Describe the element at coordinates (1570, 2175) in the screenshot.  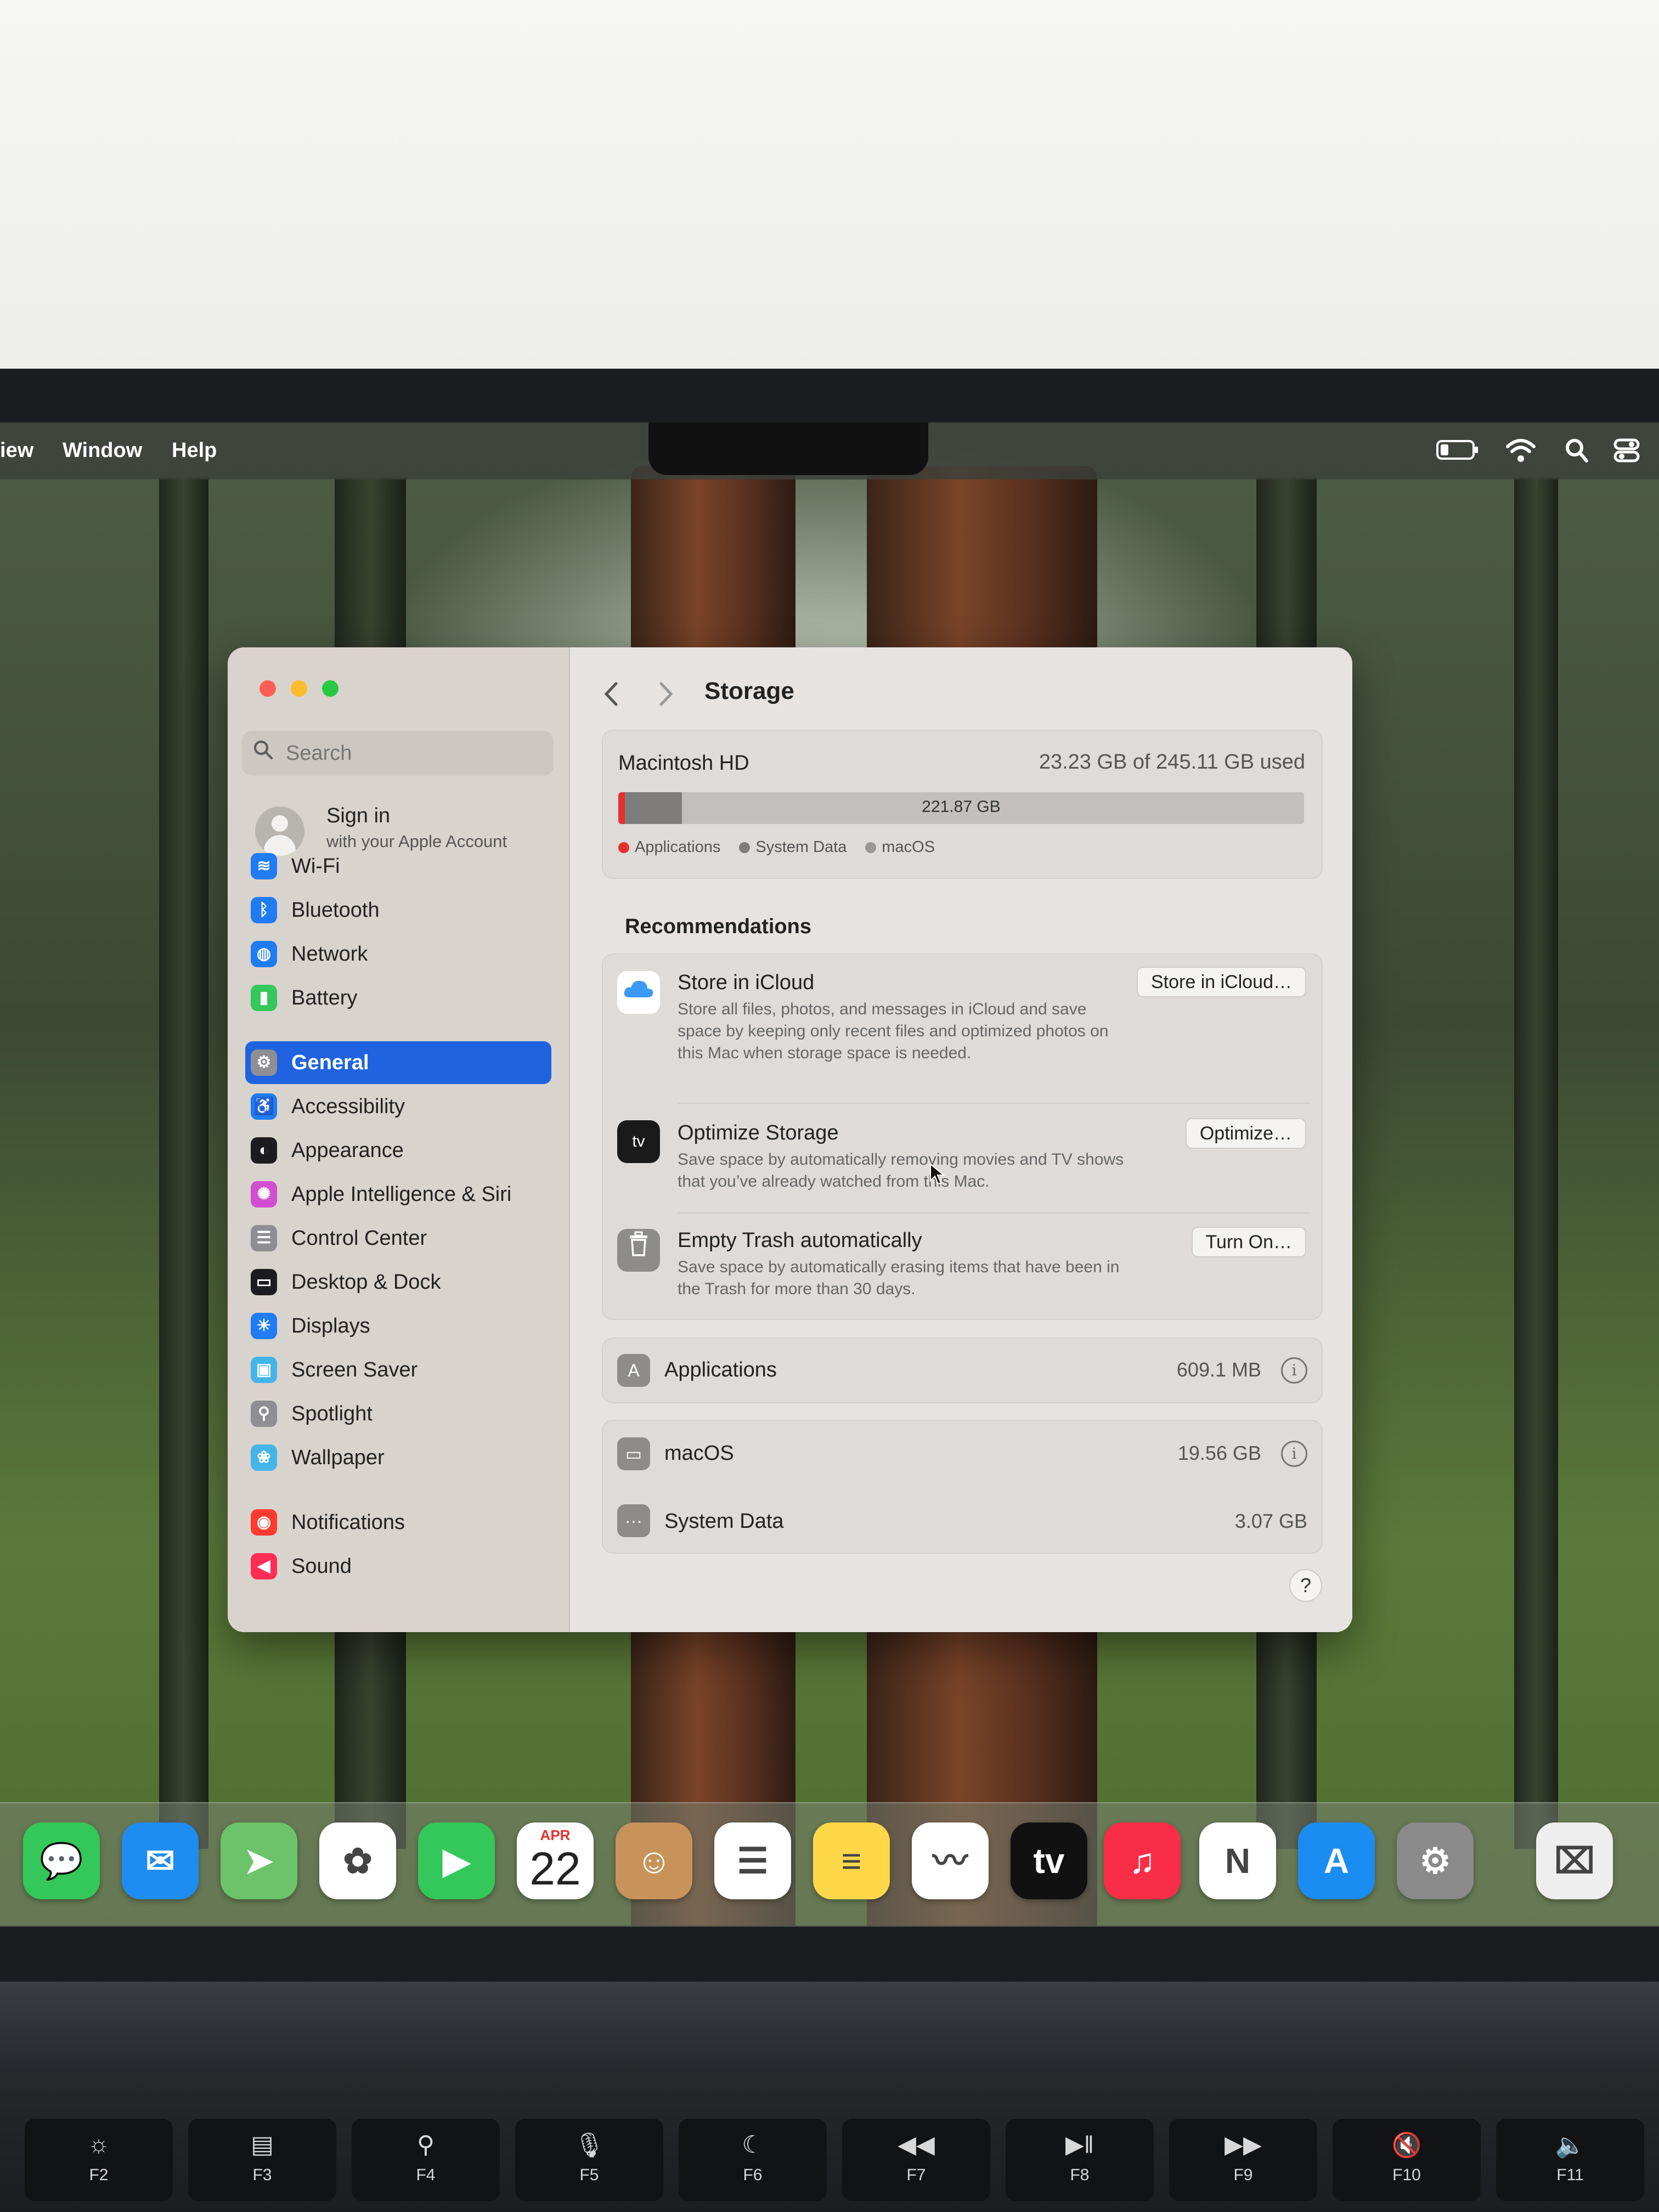
I see `key-label: F11` at that location.